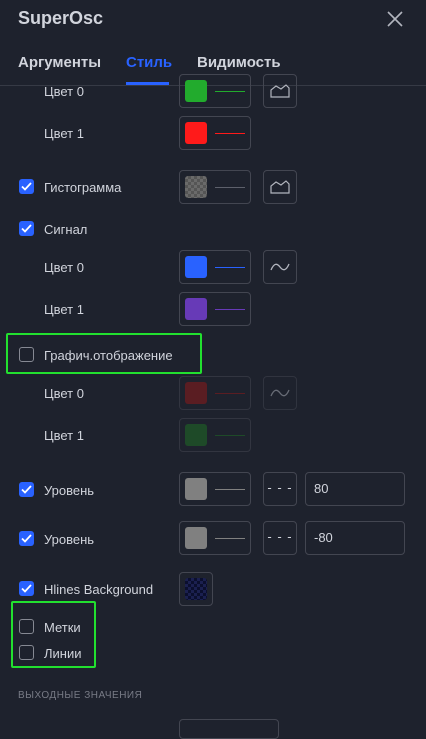  What do you see at coordinates (215, 435) in the screenshot?
I see `graph-color1-swatch` at bounding box center [215, 435].